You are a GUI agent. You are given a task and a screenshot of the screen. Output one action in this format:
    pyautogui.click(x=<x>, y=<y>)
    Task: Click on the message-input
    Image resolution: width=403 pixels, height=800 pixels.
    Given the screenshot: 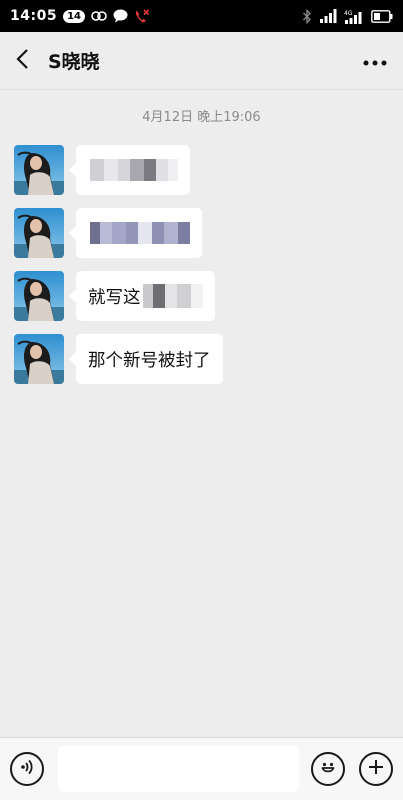 What is the action you would take?
    pyautogui.click(x=178, y=769)
    